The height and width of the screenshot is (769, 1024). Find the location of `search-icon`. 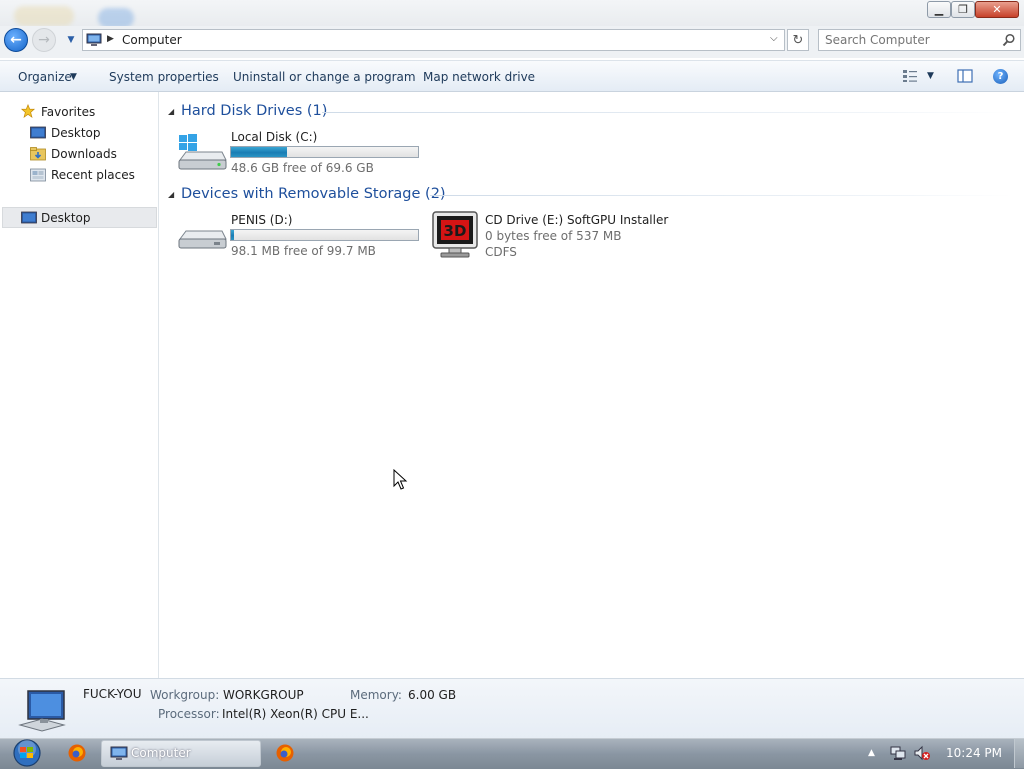

search-icon is located at coordinates (1009, 40).